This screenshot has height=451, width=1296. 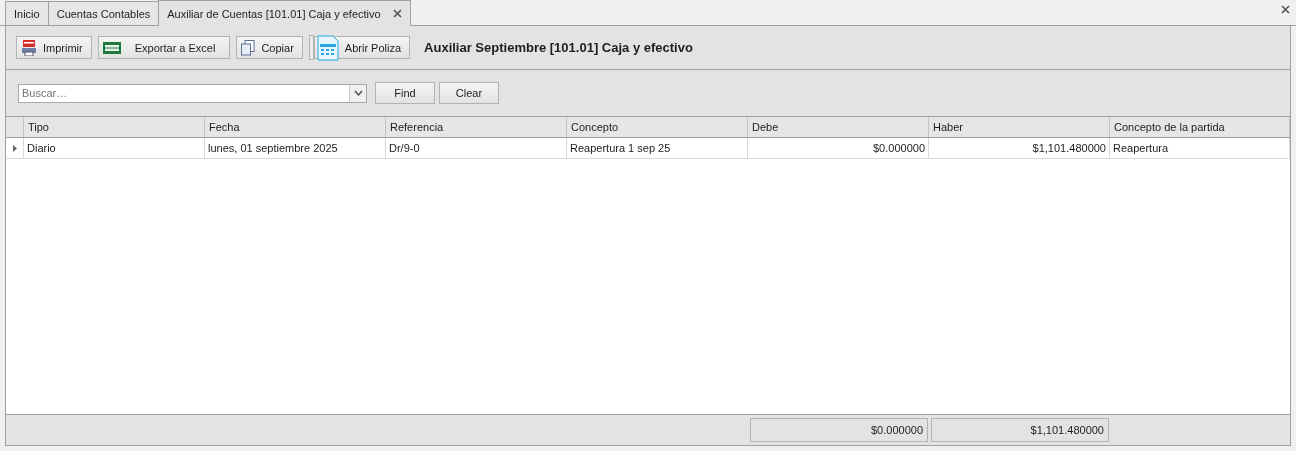 I want to click on total-cell: $1,101.480000, so click(x=1020, y=430).